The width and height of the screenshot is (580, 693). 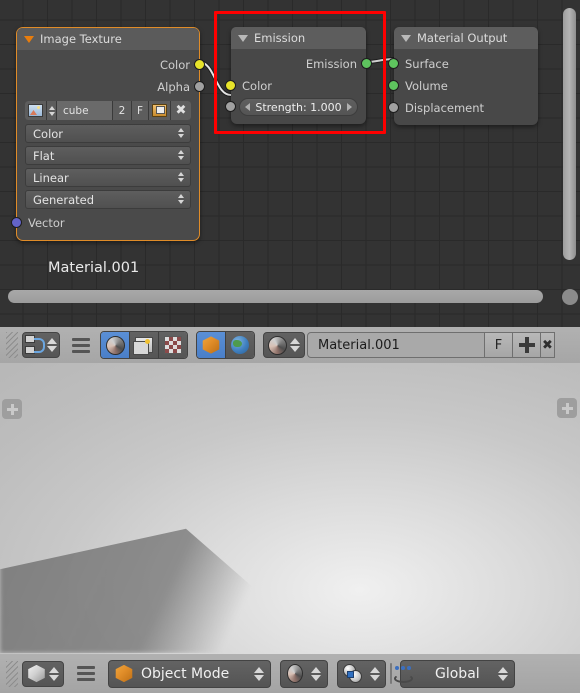 What do you see at coordinates (94, 268) in the screenshot?
I see `material-name-overlay: Material.001` at bounding box center [94, 268].